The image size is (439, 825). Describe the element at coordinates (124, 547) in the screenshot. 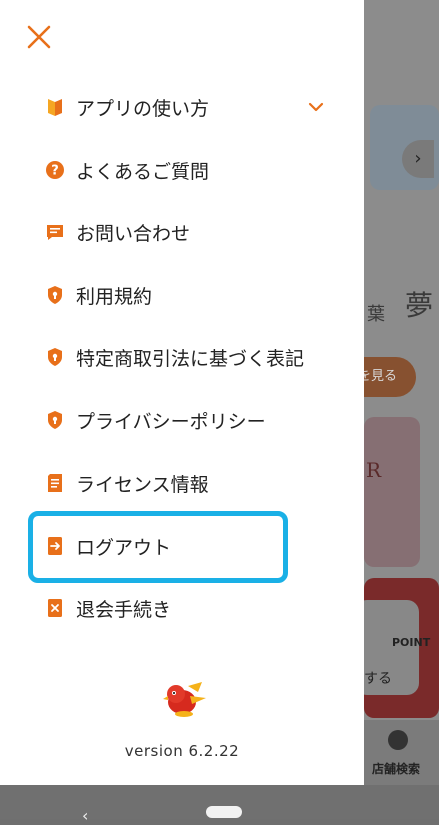

I see `menu-item-label: ログアウト` at that location.